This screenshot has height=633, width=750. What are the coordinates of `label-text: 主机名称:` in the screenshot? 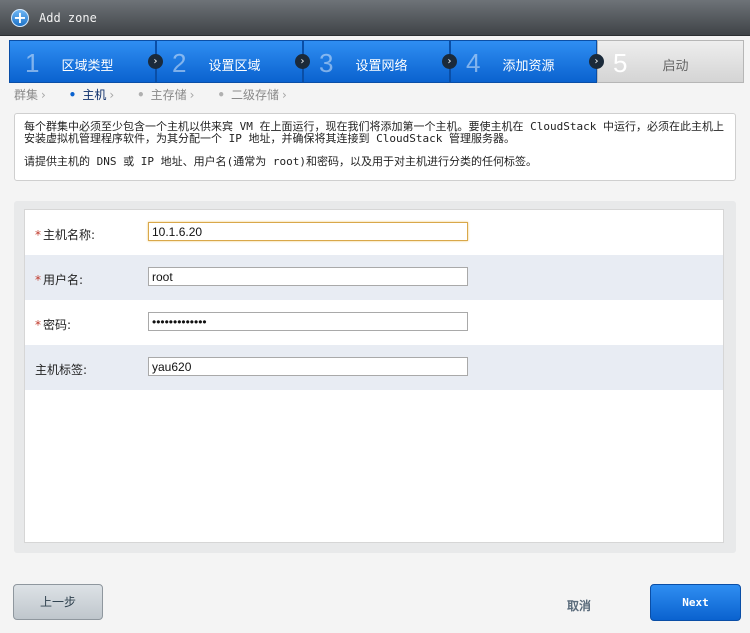 It's located at (69, 235).